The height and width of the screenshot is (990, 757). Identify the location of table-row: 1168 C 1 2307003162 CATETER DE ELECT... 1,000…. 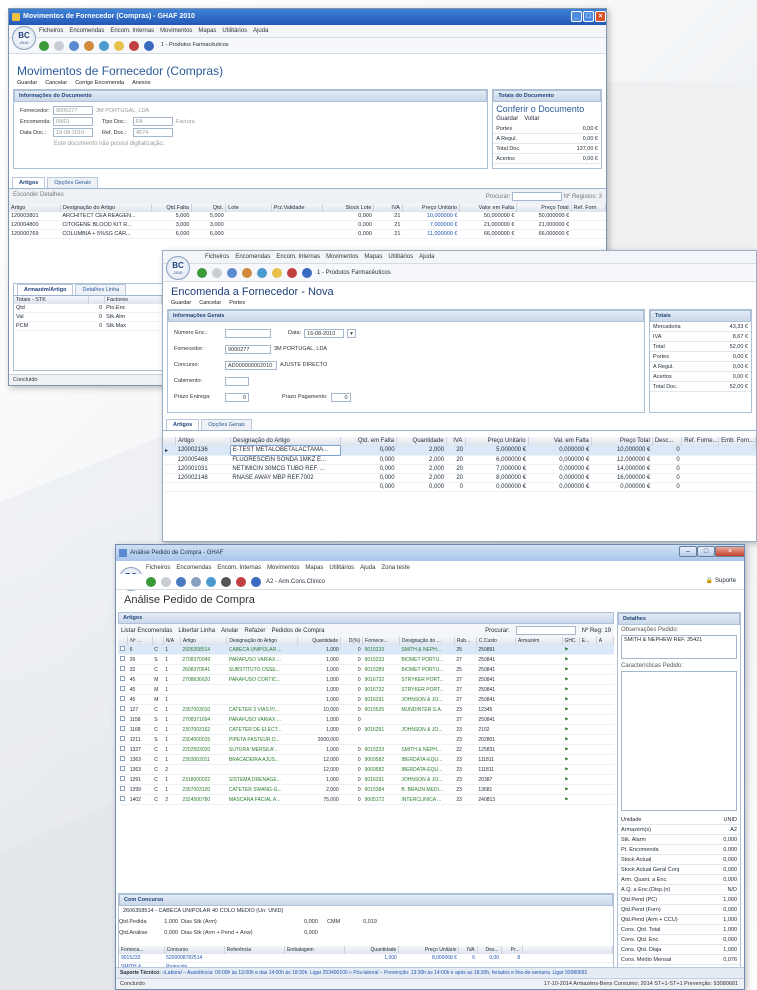
(366, 729).